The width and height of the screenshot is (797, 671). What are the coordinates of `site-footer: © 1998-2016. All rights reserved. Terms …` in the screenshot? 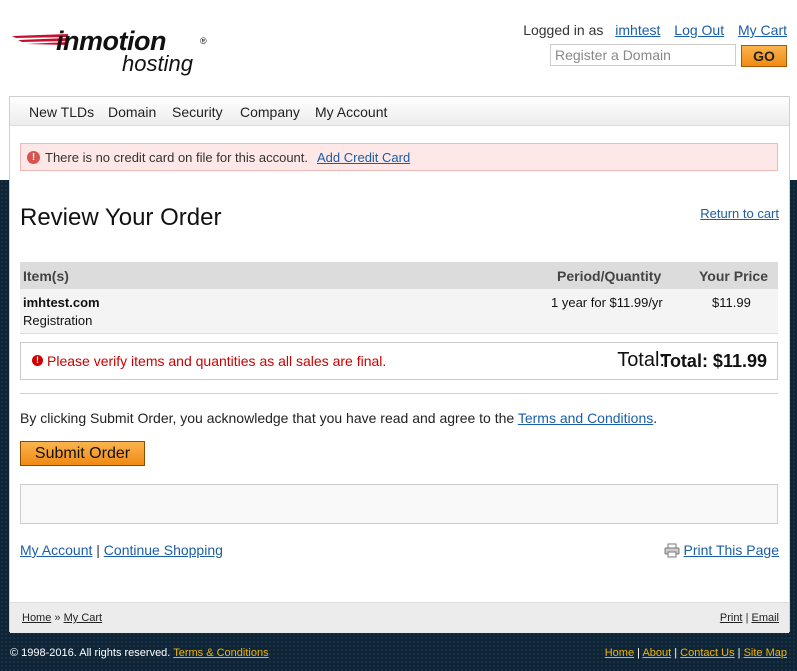 It's located at (398, 654).